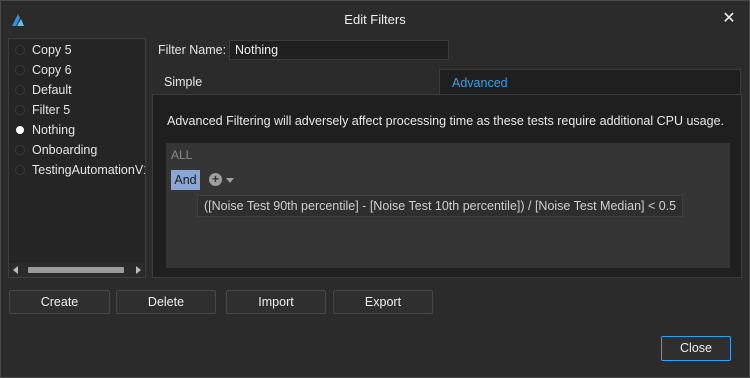 The width and height of the screenshot is (750, 378). I want to click on list-item-label: Filter 5, so click(51, 110).